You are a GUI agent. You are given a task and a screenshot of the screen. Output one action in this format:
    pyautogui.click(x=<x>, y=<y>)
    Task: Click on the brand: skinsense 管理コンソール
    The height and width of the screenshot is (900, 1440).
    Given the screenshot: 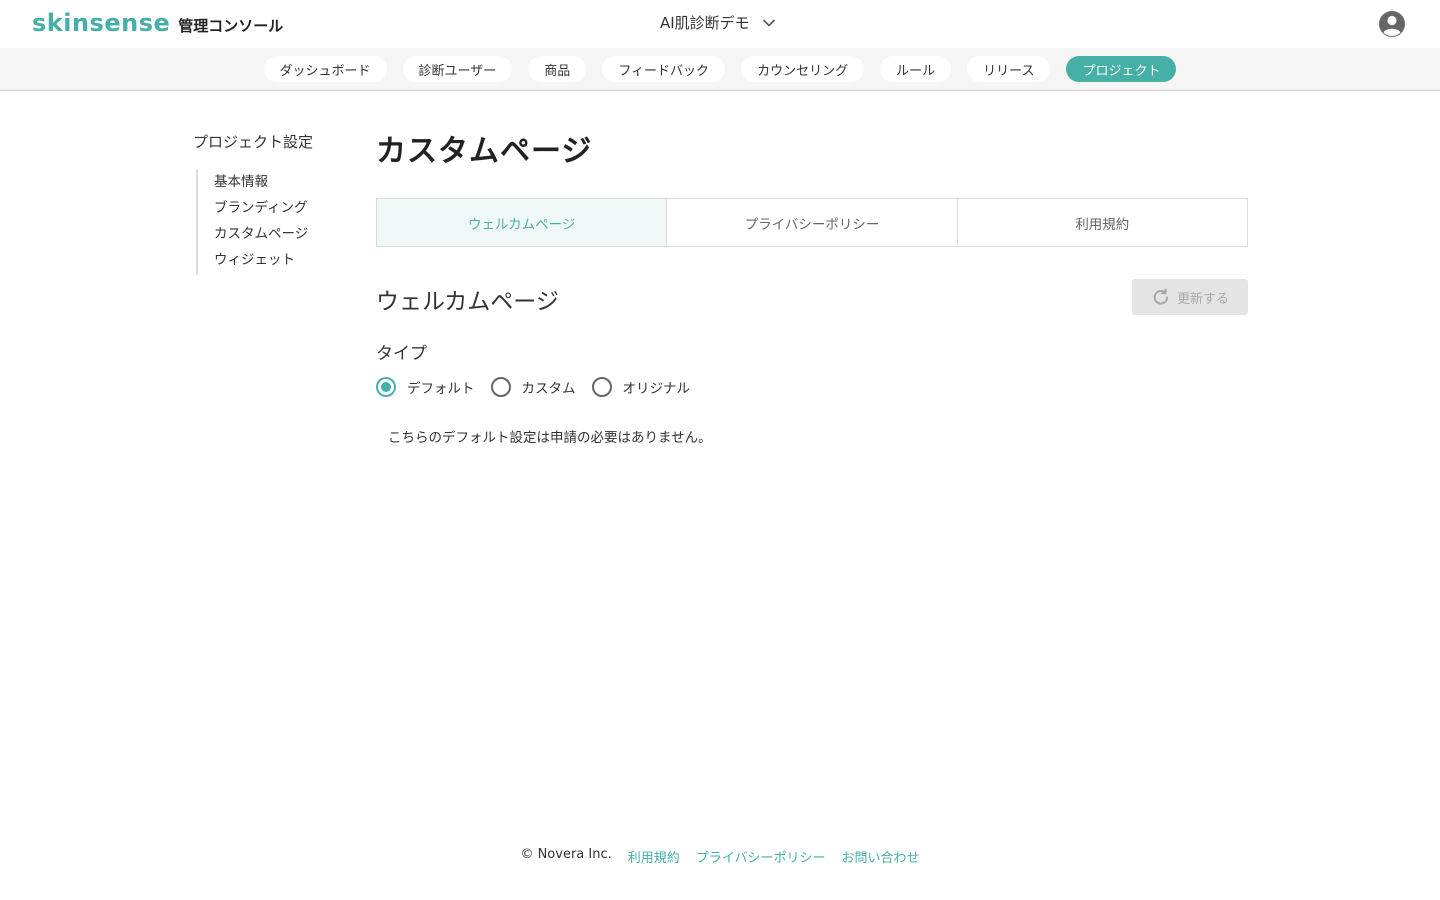 What is the action you would take?
    pyautogui.click(x=157, y=23)
    